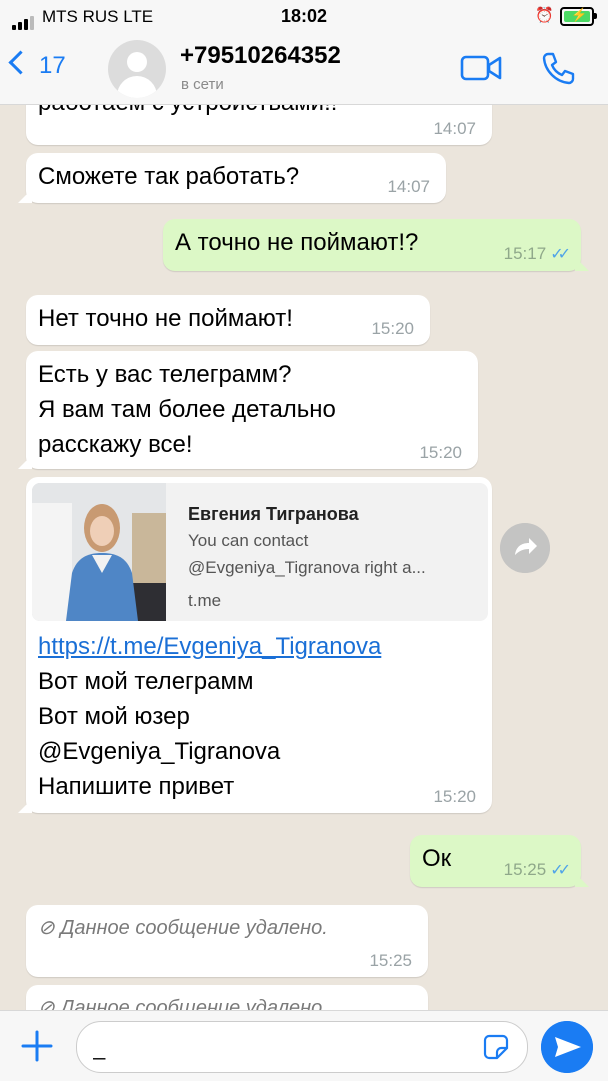  Describe the element at coordinates (209, 646) in the screenshot. I see `message-link: https://t.me/Evgeniya_Tigranova` at that location.